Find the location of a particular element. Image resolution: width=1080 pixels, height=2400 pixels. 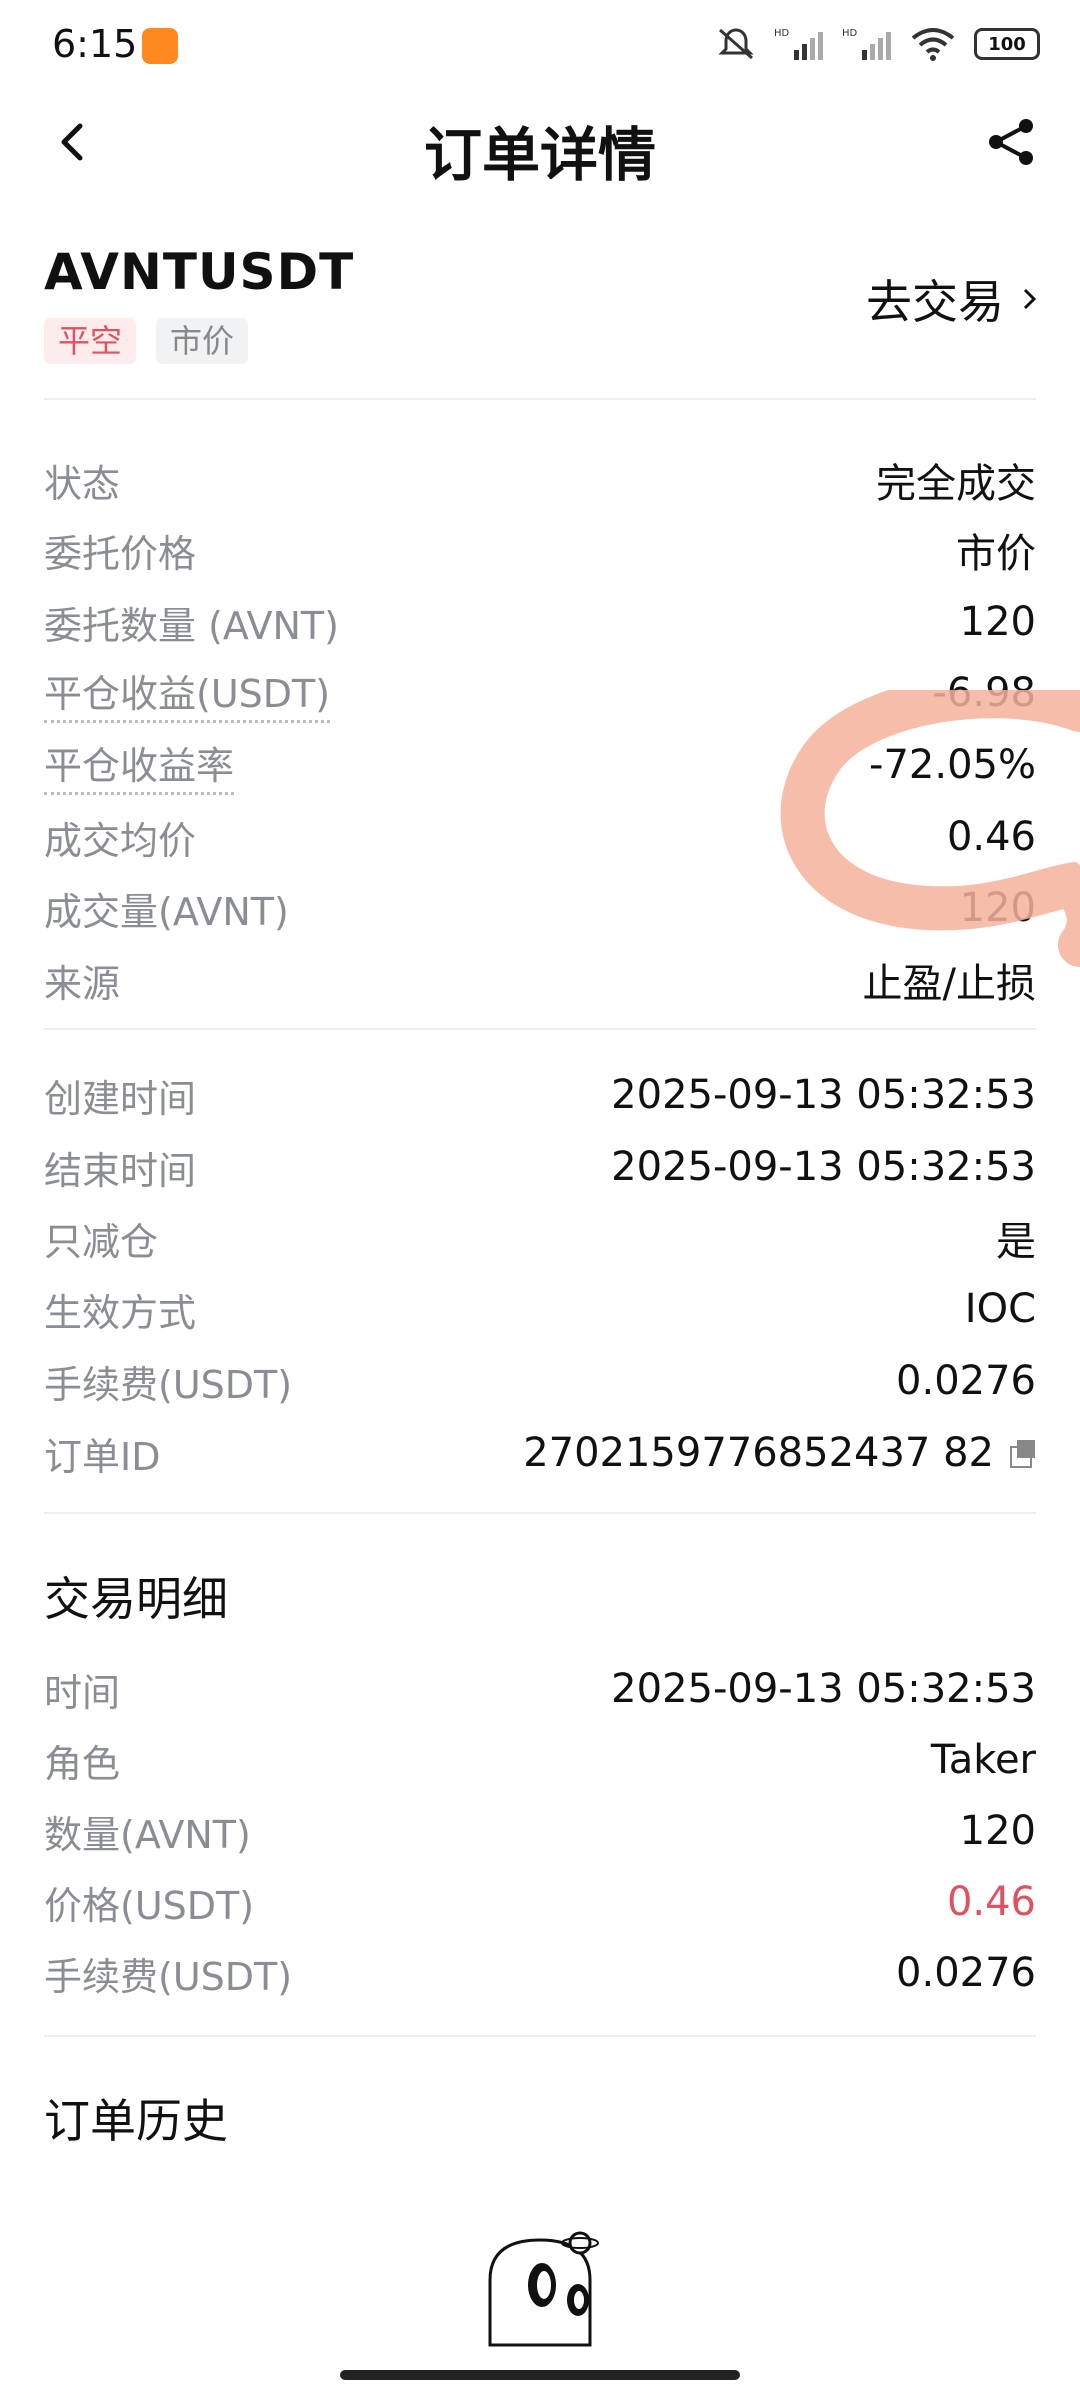

detail-label: 数量(AVNT) is located at coordinates (147, 1834).